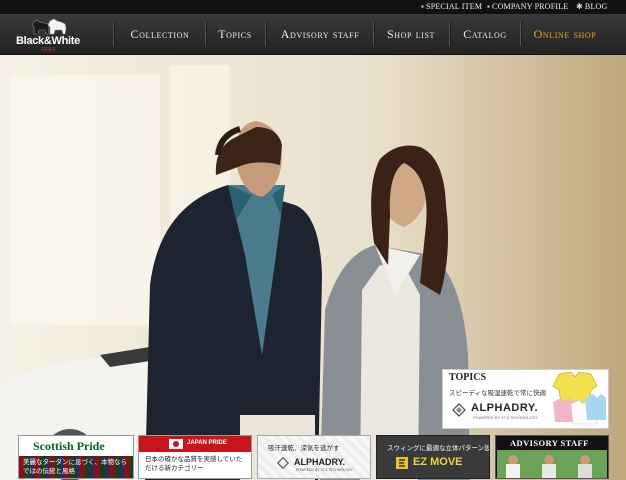  I want to click on advisory-staff-banner: ADVISORY STAFF, so click(552, 457).